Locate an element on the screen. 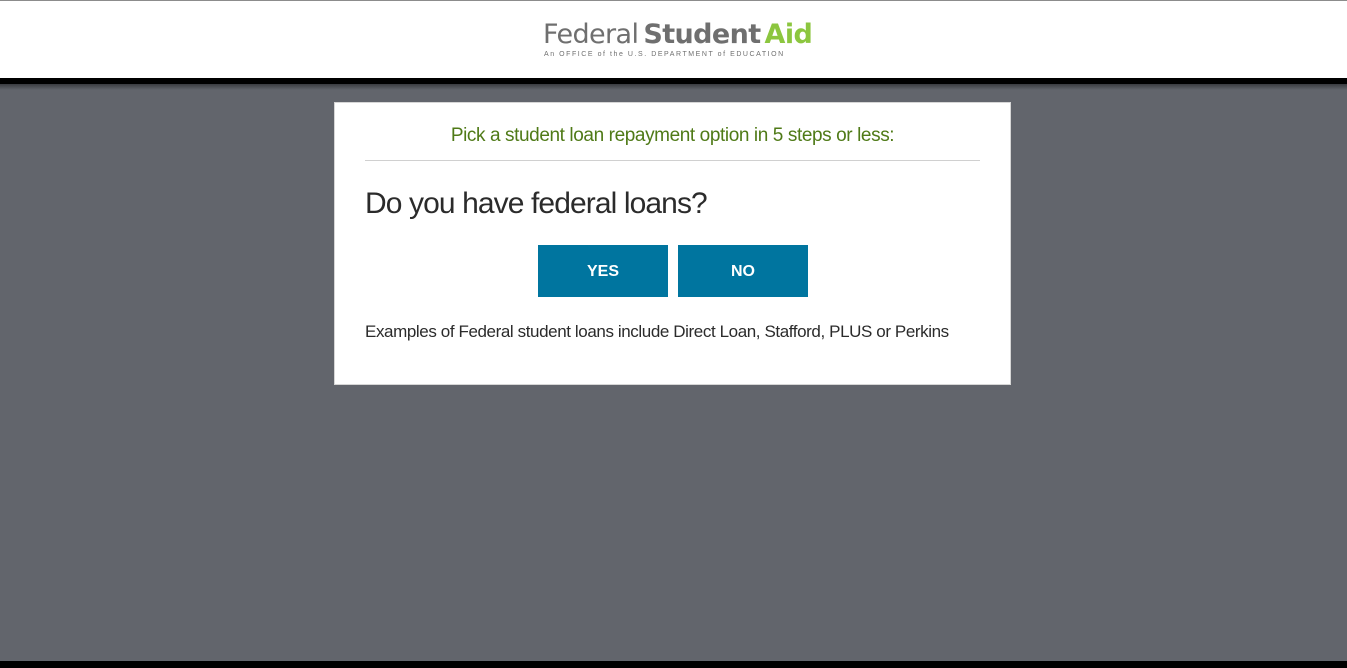  no-button: NO is located at coordinates (743, 271).